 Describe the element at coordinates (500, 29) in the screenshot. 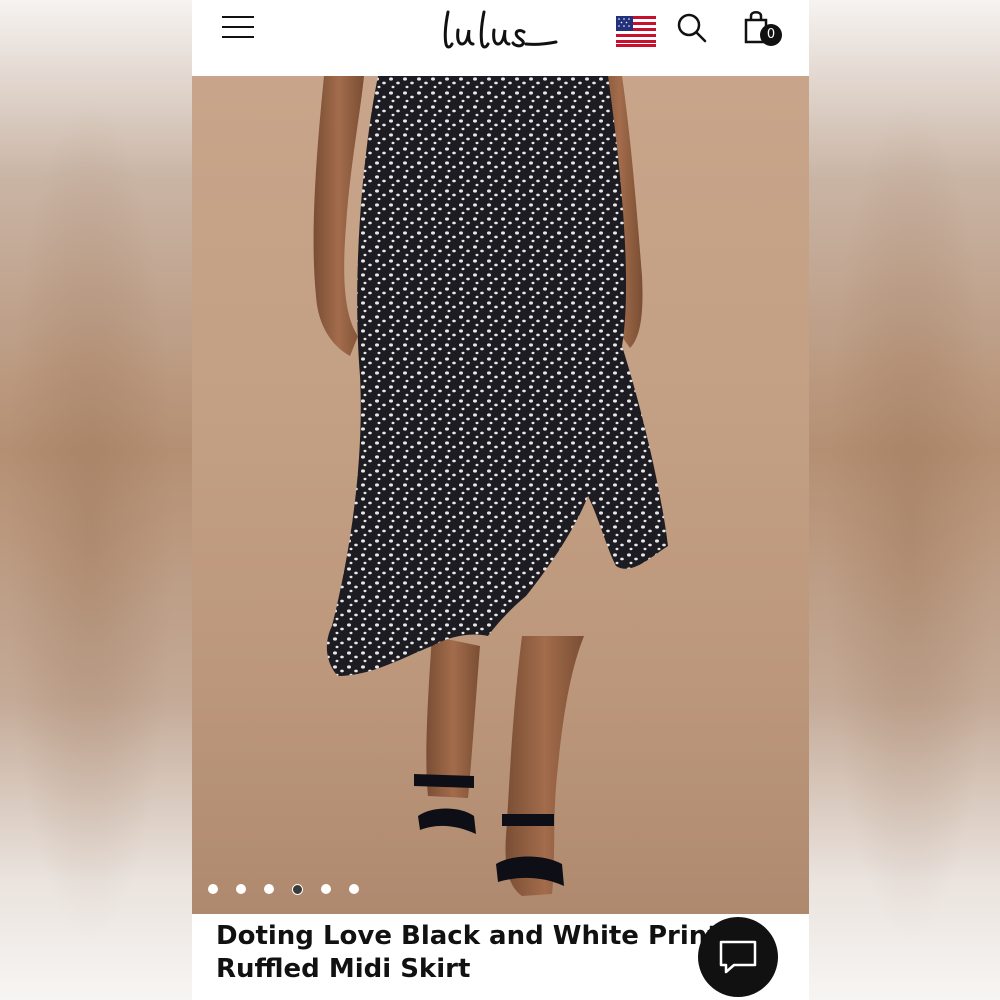

I see `lulus-logo` at that location.